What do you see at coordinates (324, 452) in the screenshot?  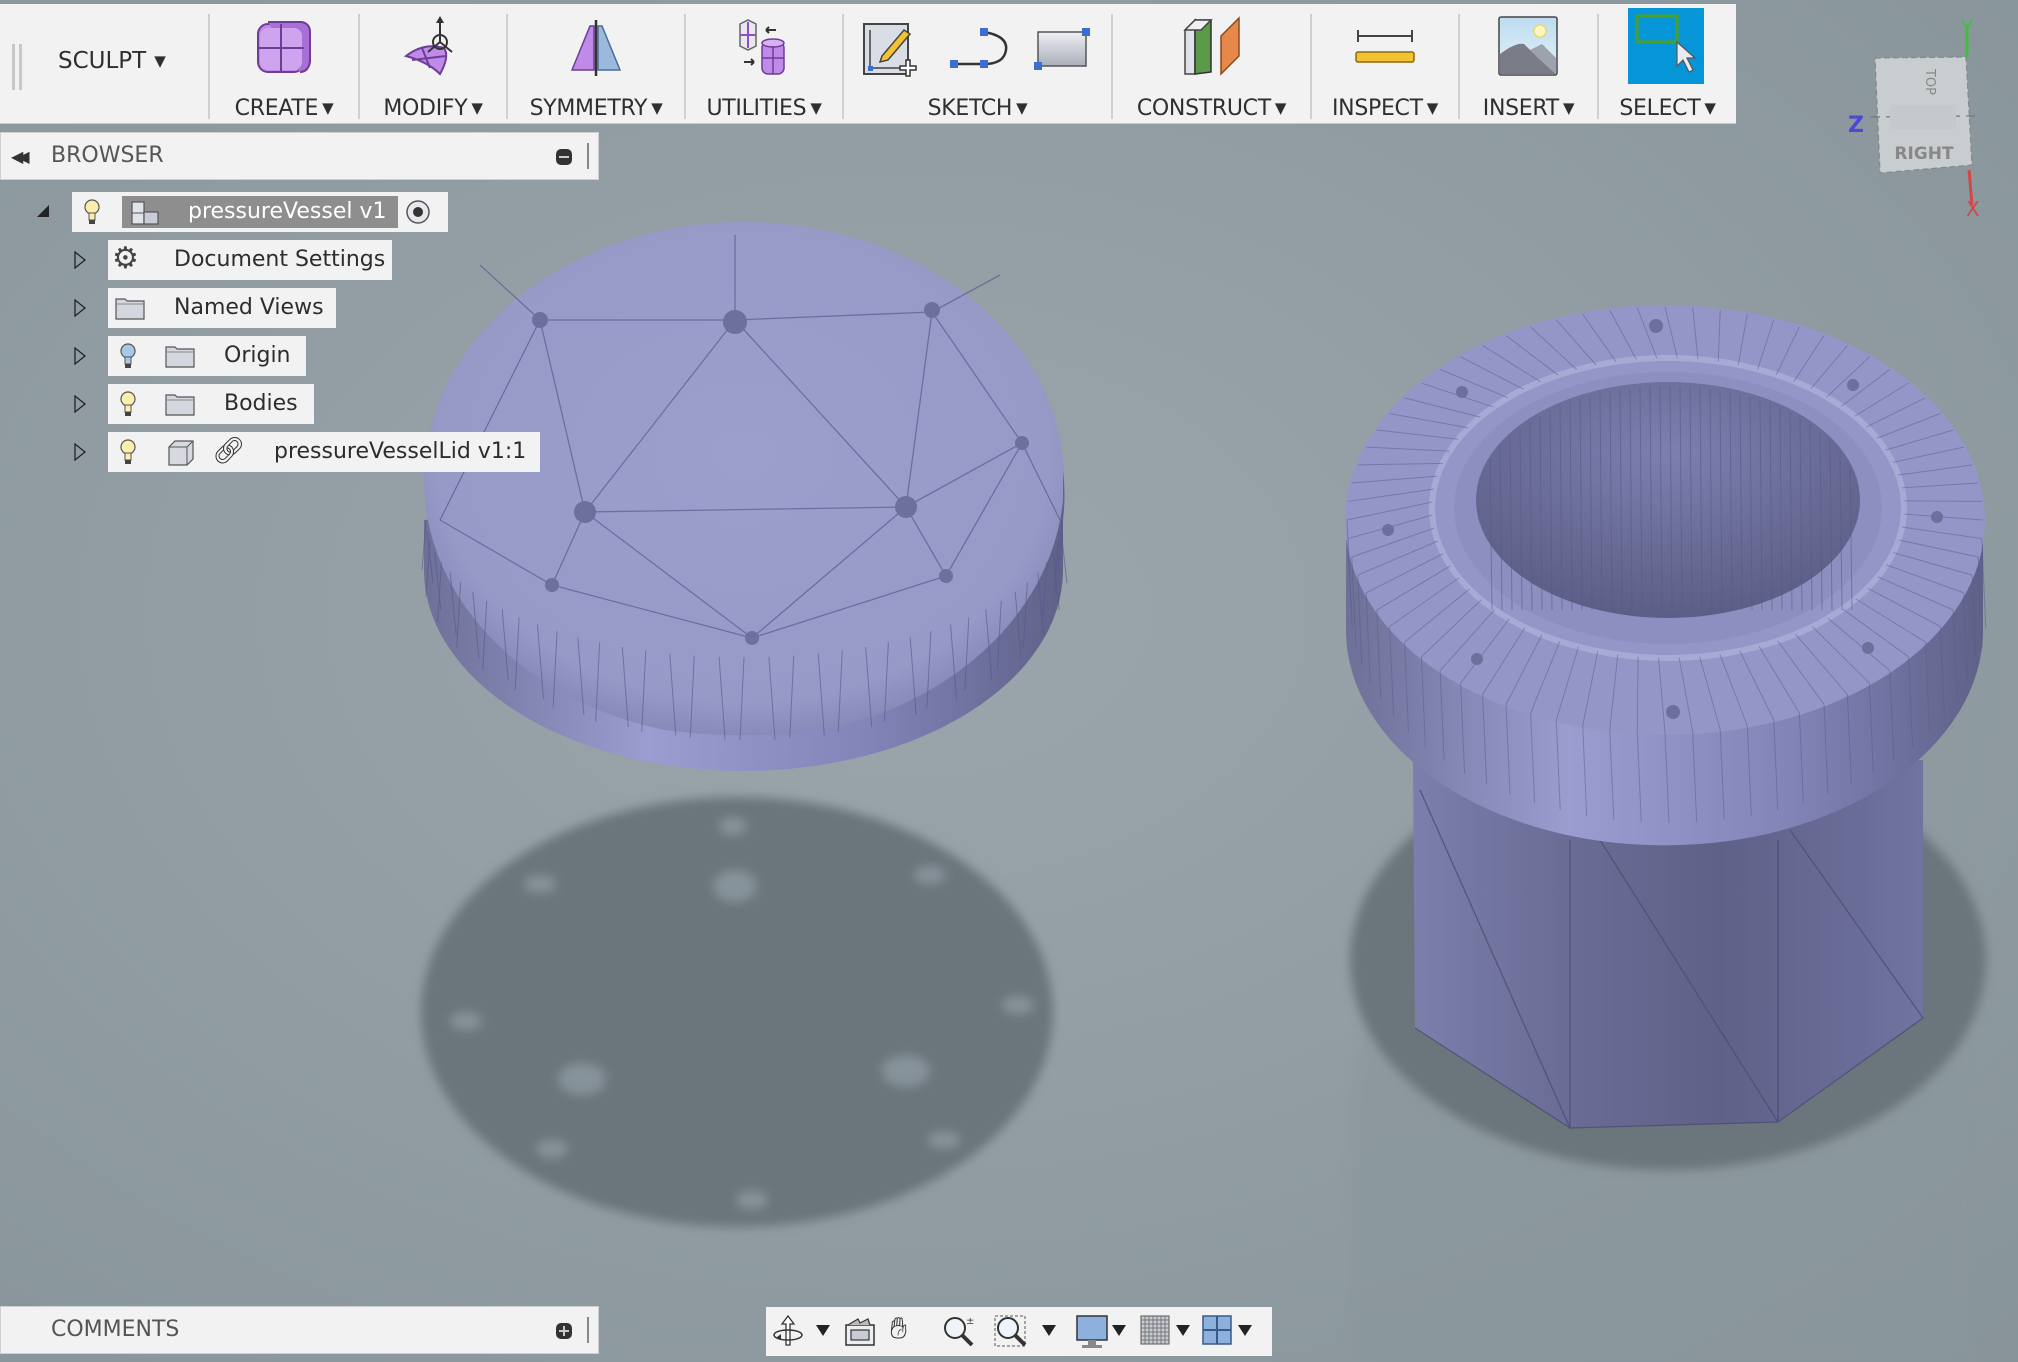 I see `tree-item-linked-component: 🔗︎ pressureVesselLid v1:1` at bounding box center [324, 452].